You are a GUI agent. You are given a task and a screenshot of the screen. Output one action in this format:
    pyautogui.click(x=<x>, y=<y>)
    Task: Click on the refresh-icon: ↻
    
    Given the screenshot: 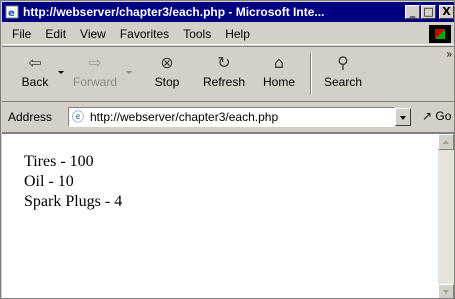 What is the action you would take?
    pyautogui.click(x=224, y=62)
    